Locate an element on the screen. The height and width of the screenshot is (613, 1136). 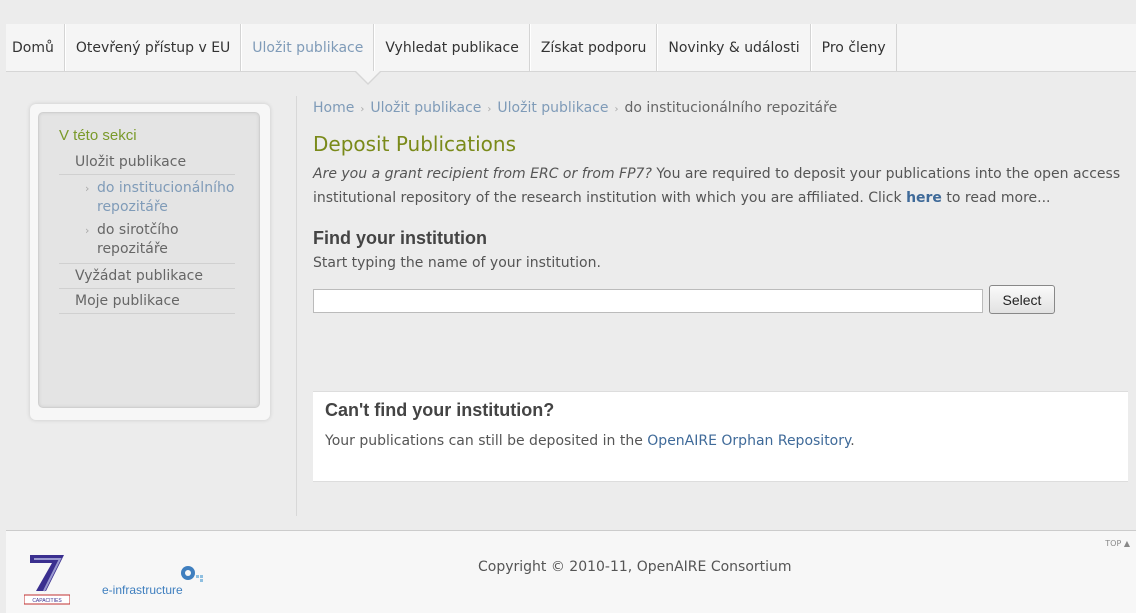
fp7-capacities-logo: CAPACITIES is located at coordinates (47, 580).